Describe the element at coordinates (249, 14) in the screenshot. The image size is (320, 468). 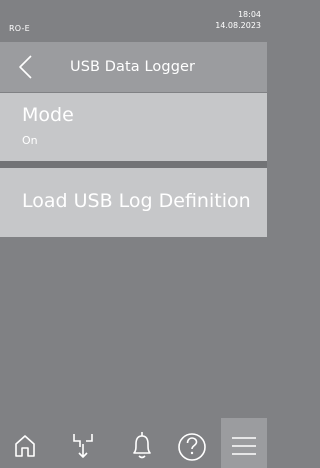
I see `time: 18:04` at that location.